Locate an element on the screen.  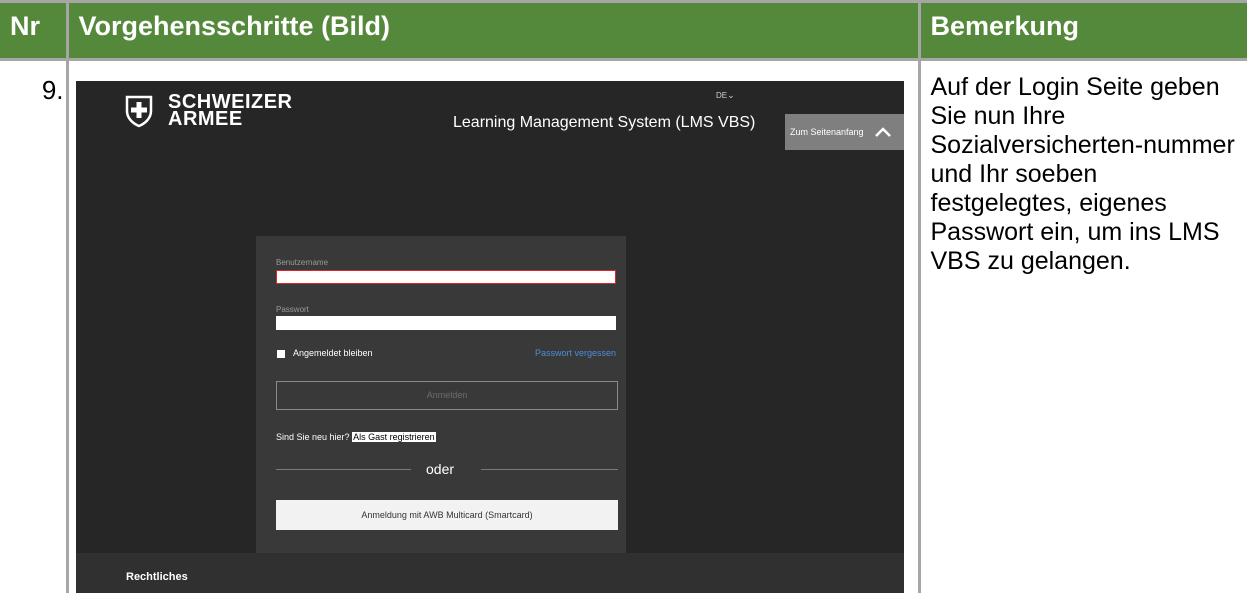
swiss-cross-shield-icon is located at coordinates (139, 111).